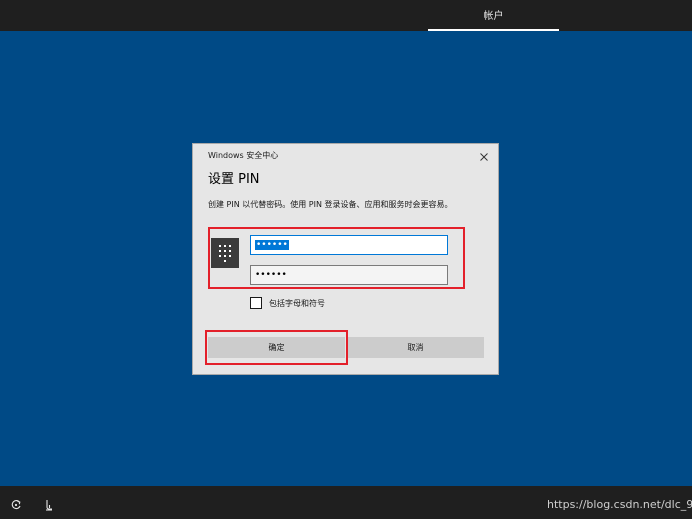  I want to click on dialog-window-title: Windows 安全中心, so click(243, 155).